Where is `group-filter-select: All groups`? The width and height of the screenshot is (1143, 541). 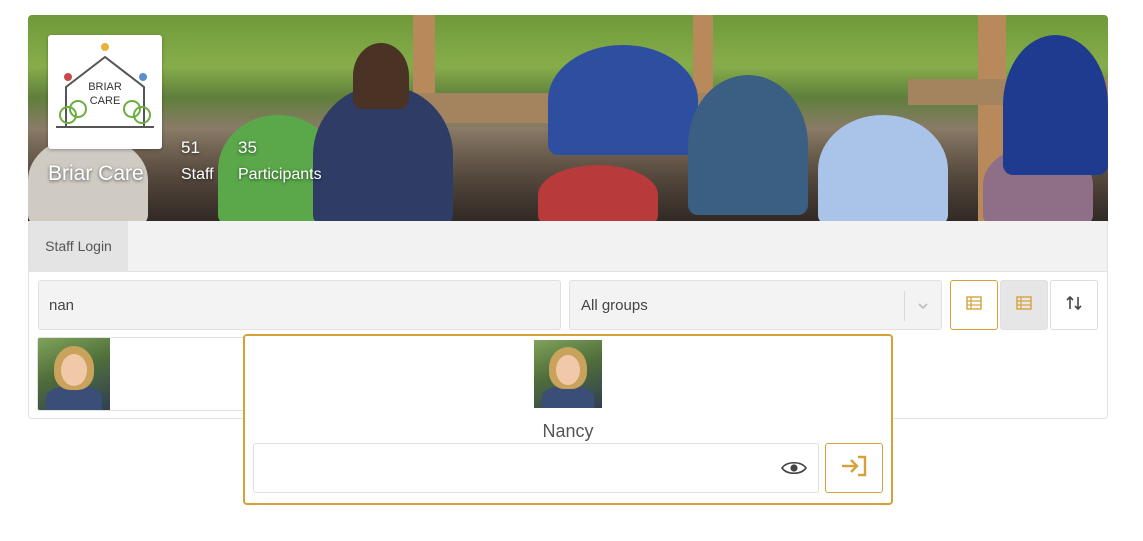 group-filter-select: All groups is located at coordinates (755, 305).